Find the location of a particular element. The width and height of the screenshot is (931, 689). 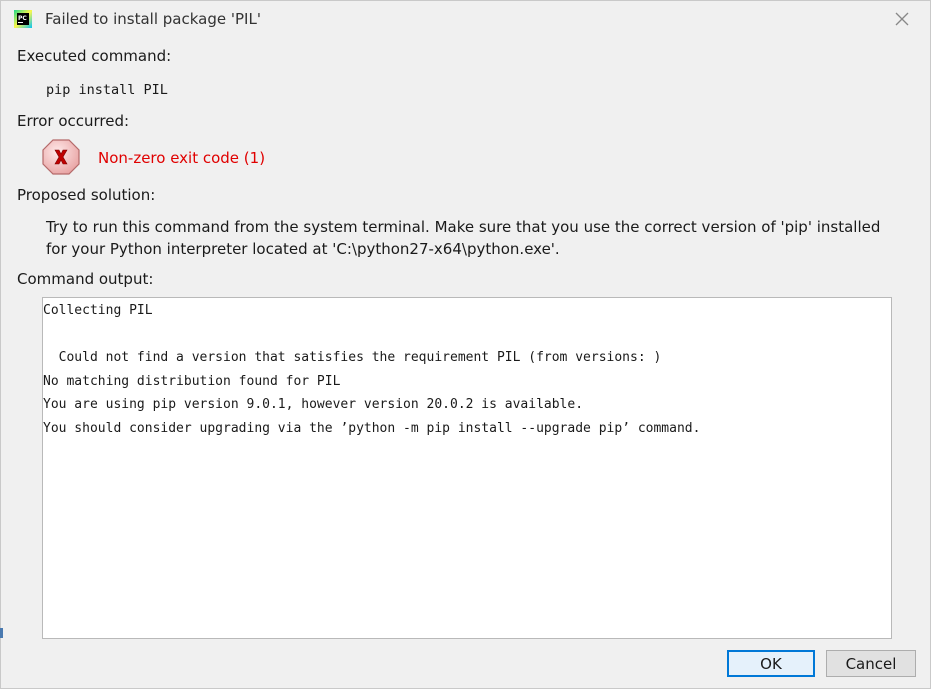

window-edge-accent is located at coordinates (1, 633).